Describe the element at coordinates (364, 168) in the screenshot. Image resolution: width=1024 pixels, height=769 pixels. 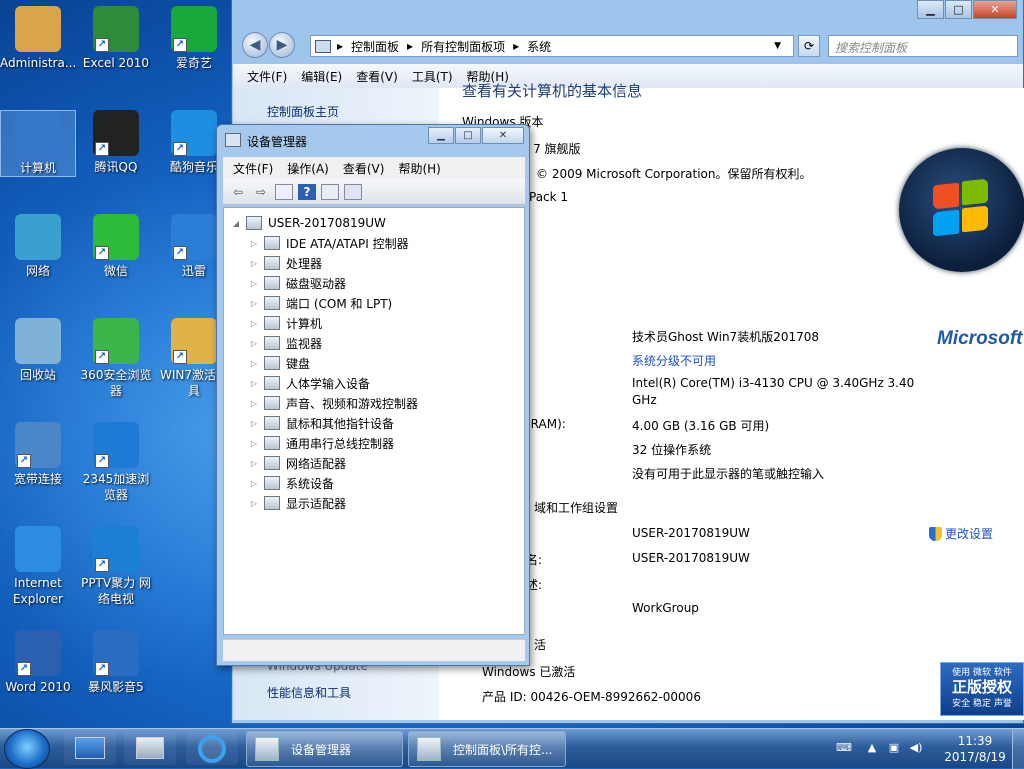
I see `dm-menu-view: 查看(V)` at that location.